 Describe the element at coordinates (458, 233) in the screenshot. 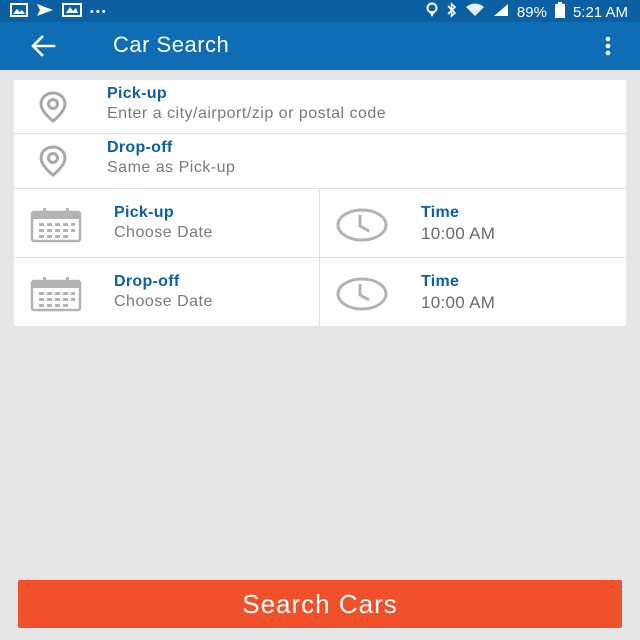

I see `pickup-time-value: 10:00 AM` at that location.